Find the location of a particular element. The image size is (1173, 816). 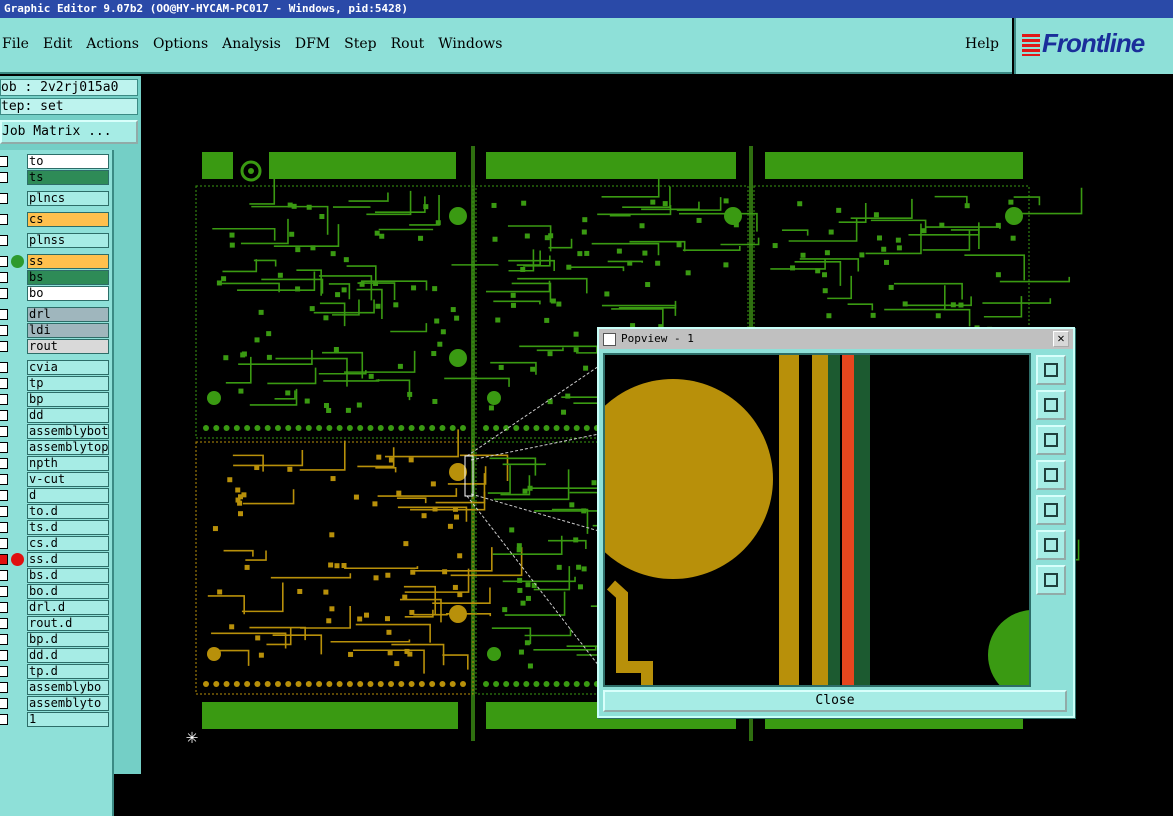

menu-item-edit: Edit is located at coordinates (57, 44).